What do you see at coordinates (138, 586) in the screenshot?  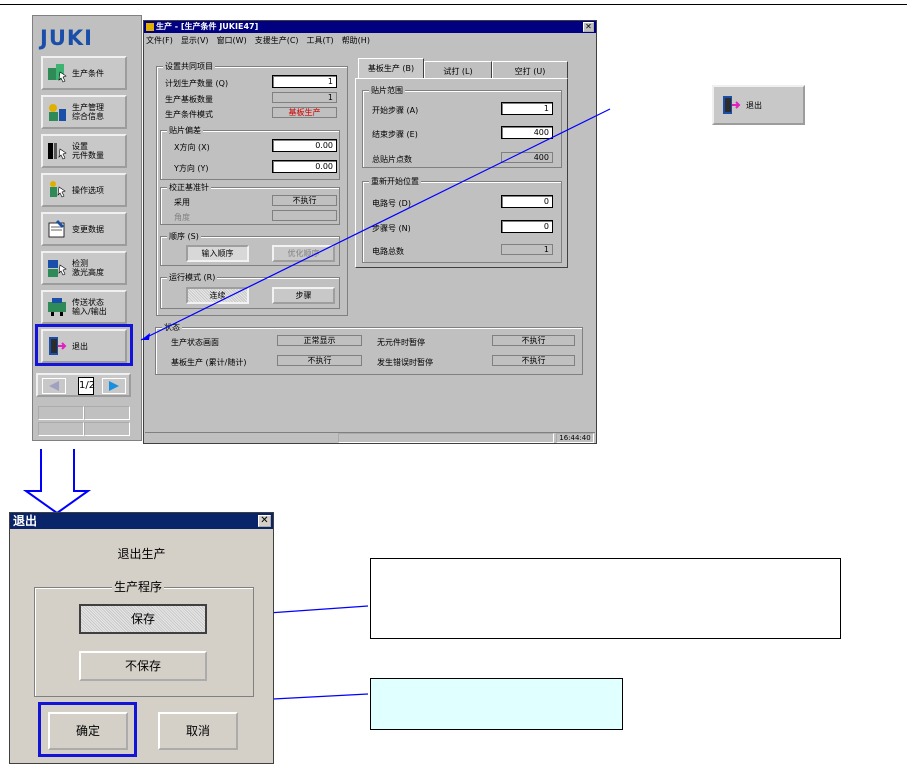 I see `program-group-title: 生产程序` at bounding box center [138, 586].